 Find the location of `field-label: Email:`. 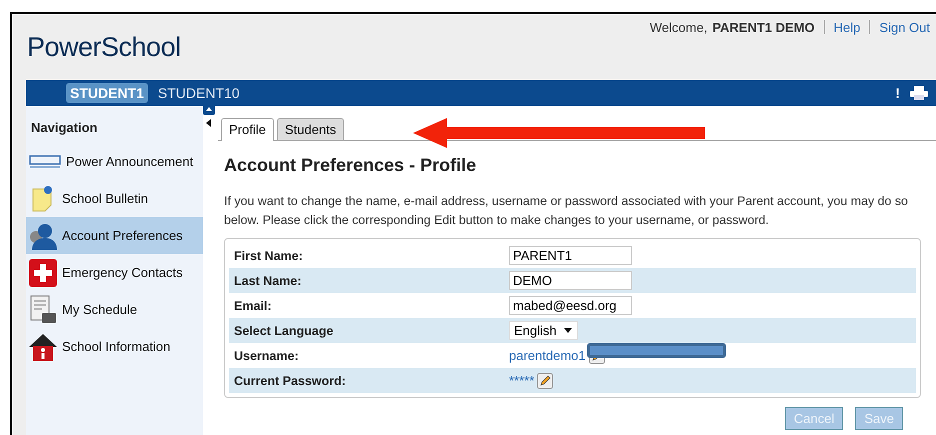

field-label: Email: is located at coordinates (253, 305).